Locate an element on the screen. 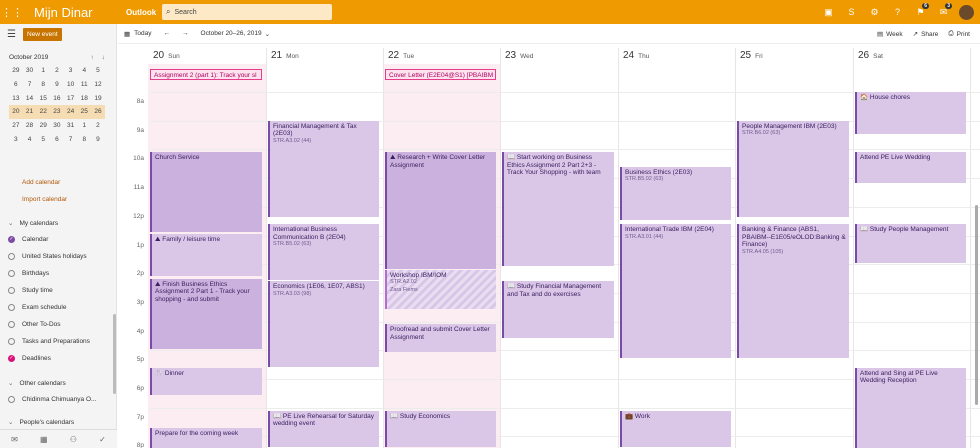 This screenshot has height=448, width=980. allday-event: Assignment 2 (part 1): Track your sl is located at coordinates (206, 74).